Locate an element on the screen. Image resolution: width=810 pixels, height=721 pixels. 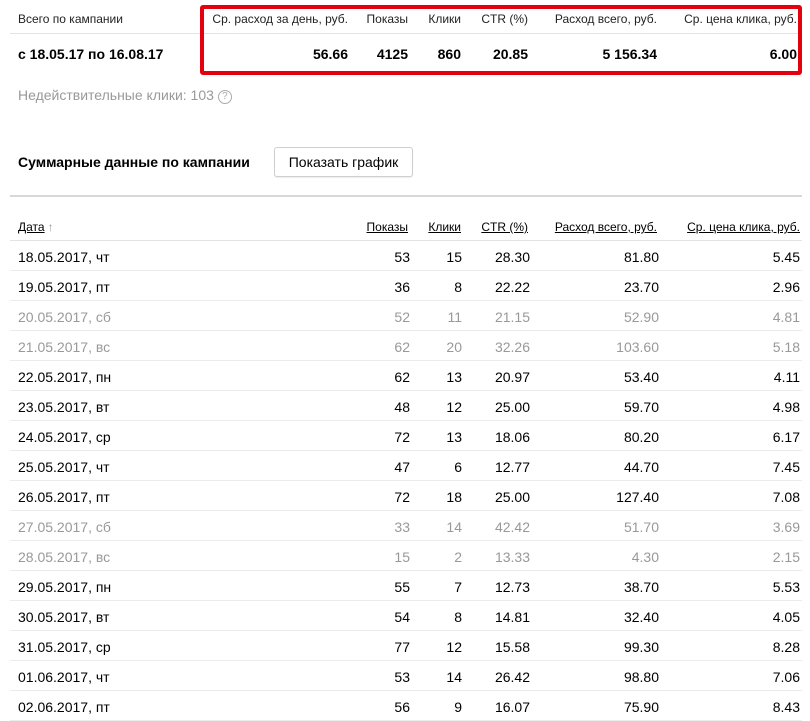
cell-ctr: 16.07 is located at coordinates (512, 707).